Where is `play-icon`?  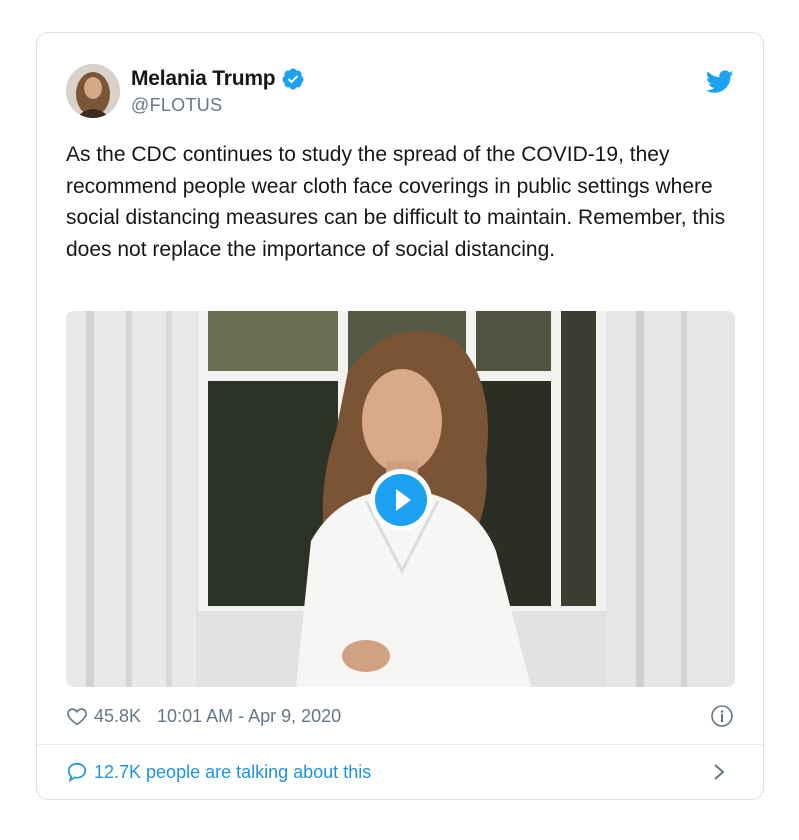
play-icon is located at coordinates (401, 500).